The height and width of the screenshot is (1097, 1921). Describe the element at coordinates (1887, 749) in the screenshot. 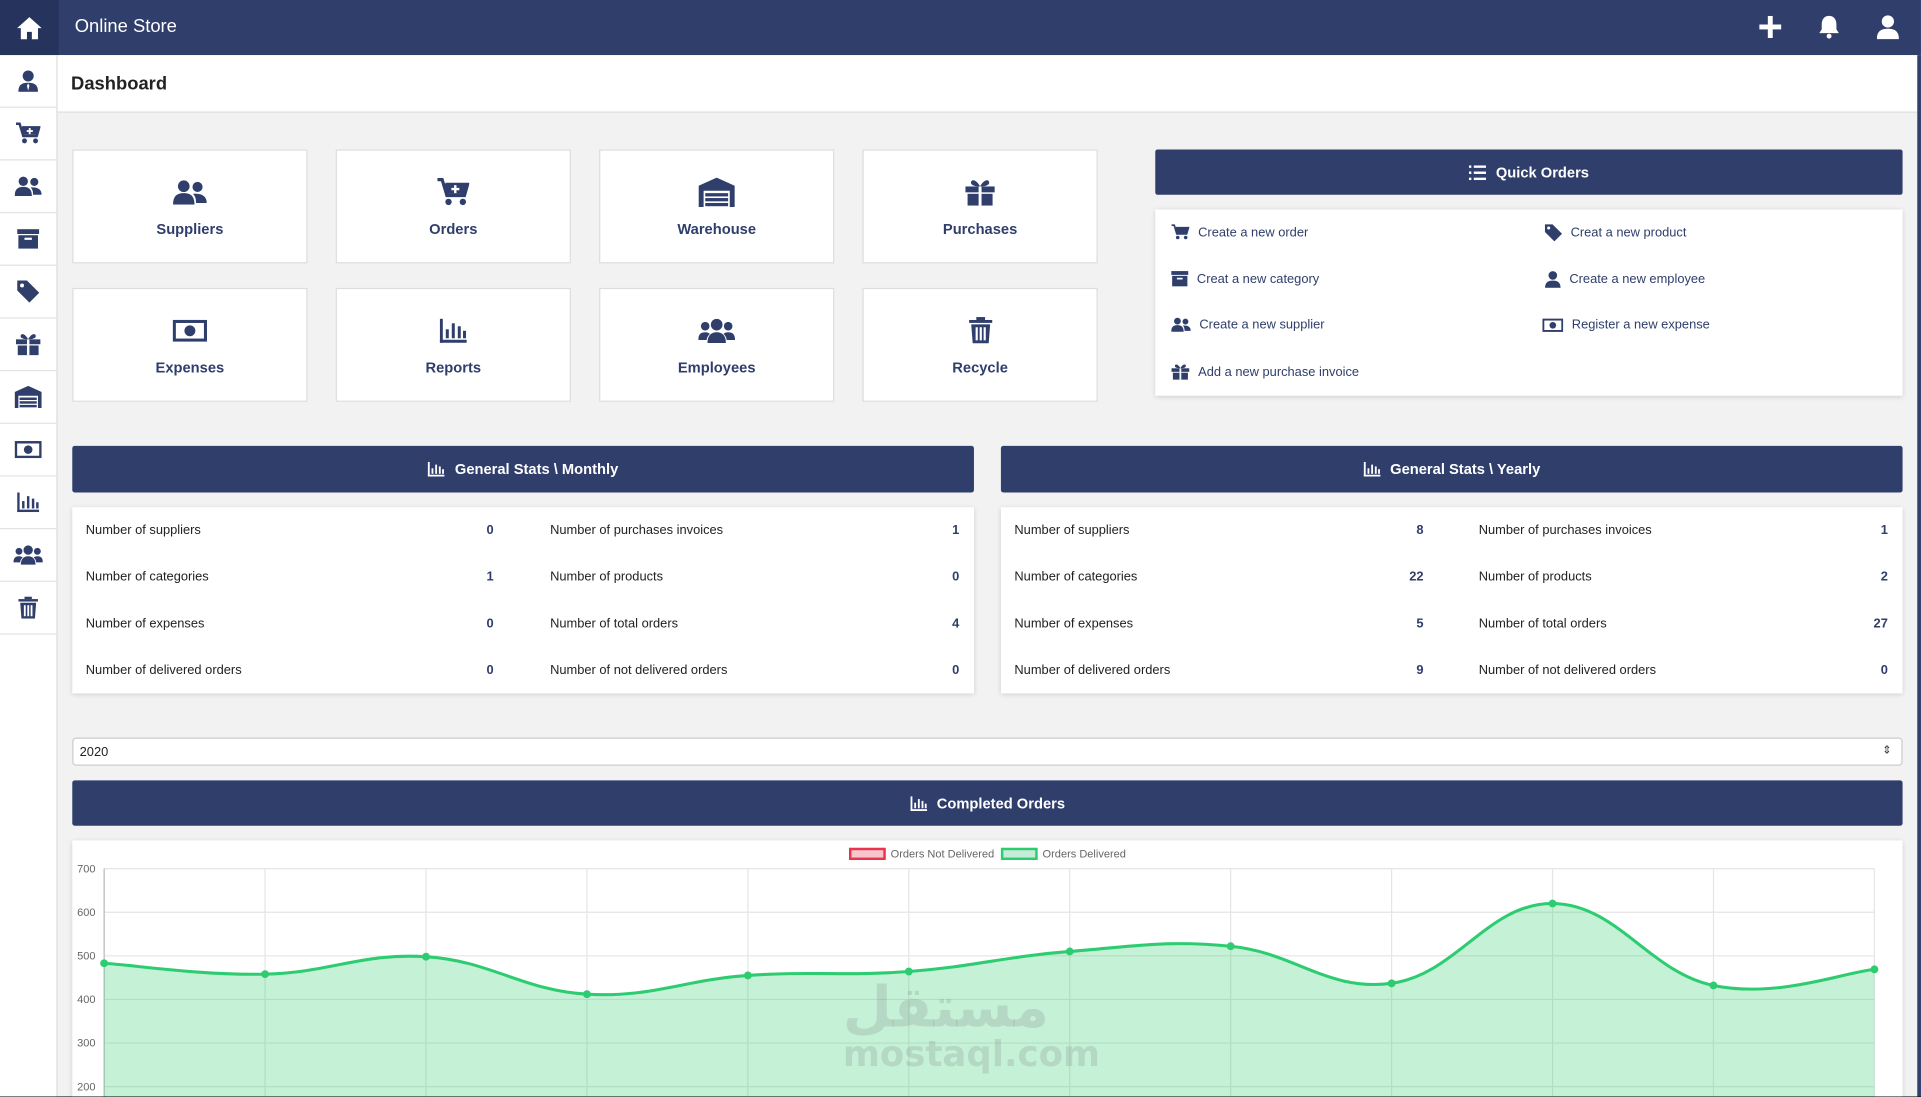

I see `select-arrows-icon: ⇕` at that location.